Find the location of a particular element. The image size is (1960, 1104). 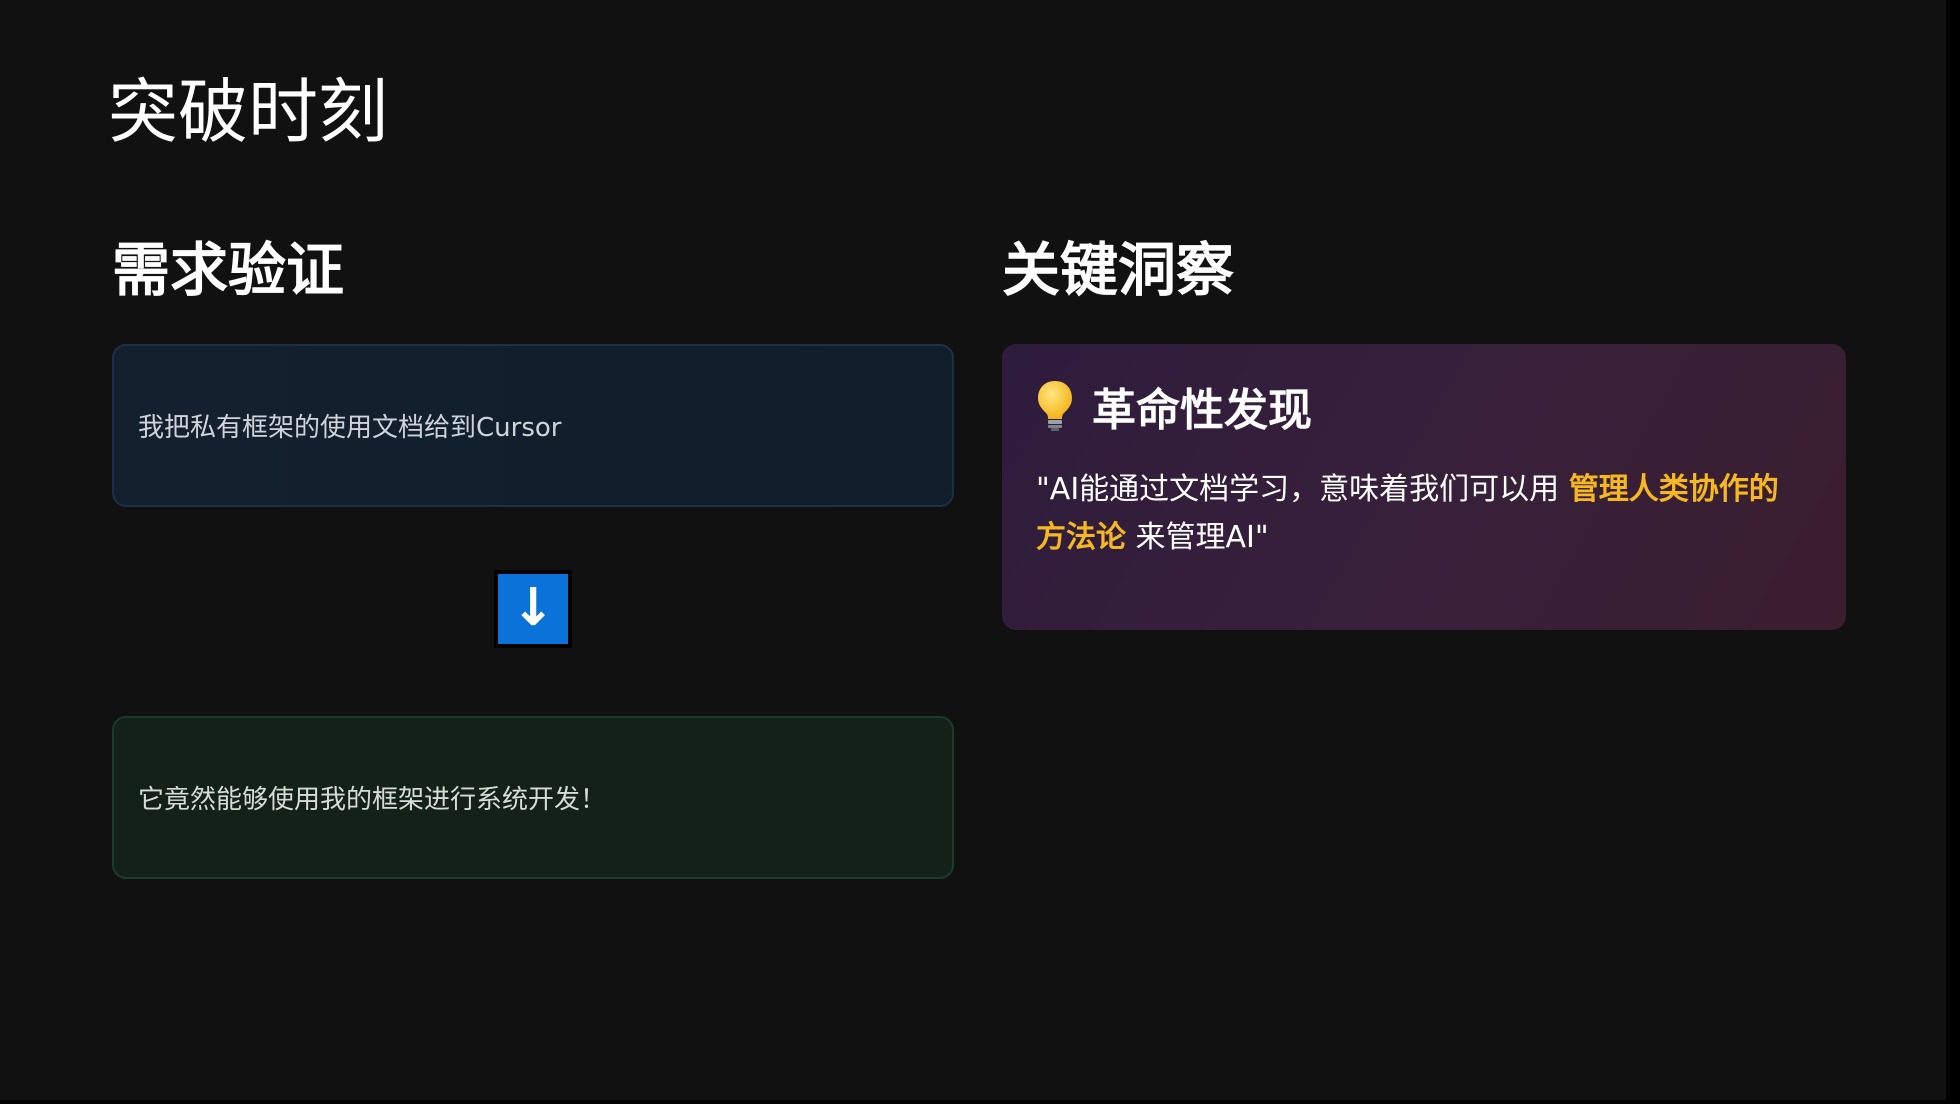

insight-card-title: 革命性发现 is located at coordinates (1202, 410).